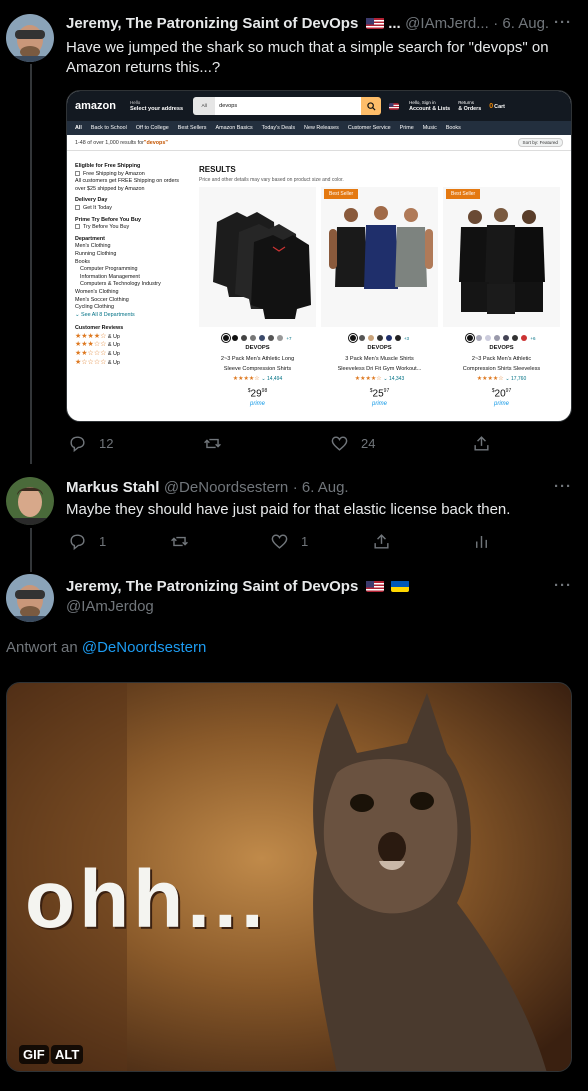 The height and width of the screenshot is (1091, 588). I want to click on author-handle: @DeNoordsestern, so click(226, 487).